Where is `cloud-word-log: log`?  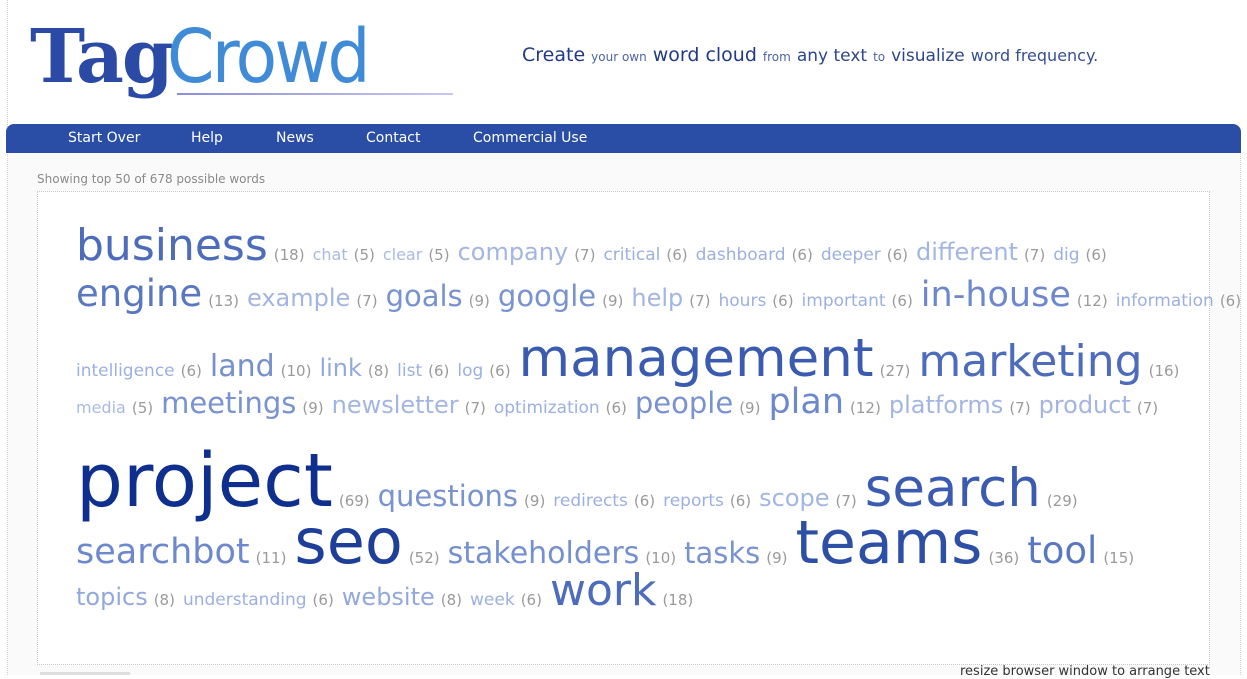 cloud-word-log: log is located at coordinates (470, 371).